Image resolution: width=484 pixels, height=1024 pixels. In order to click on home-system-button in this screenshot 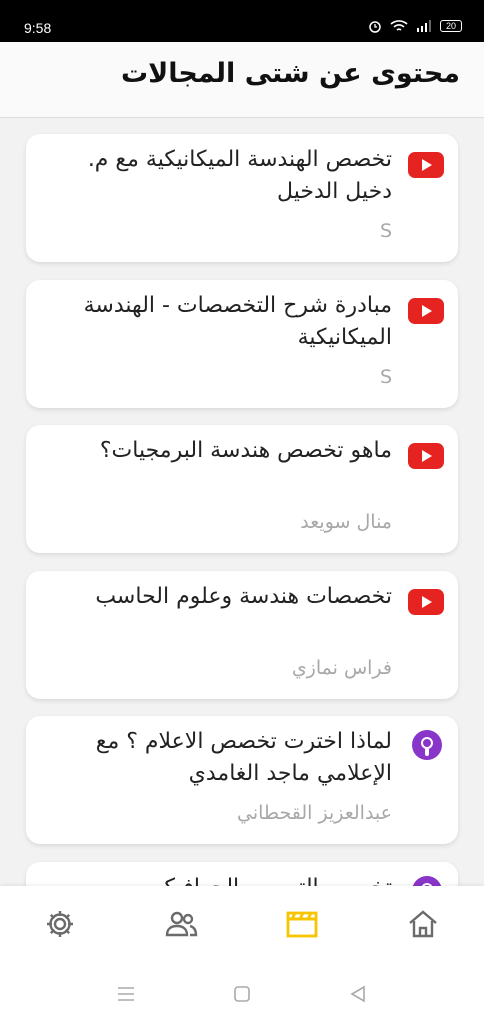, I will do `click(242, 994)`.